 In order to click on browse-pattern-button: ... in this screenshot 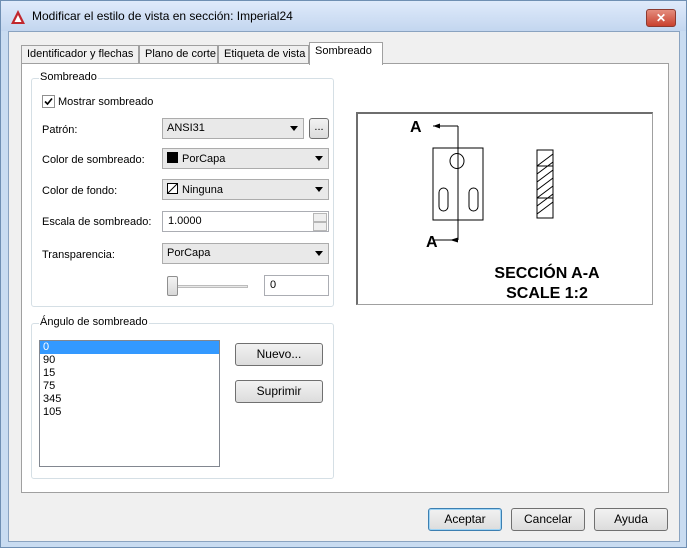, I will do `click(319, 128)`.